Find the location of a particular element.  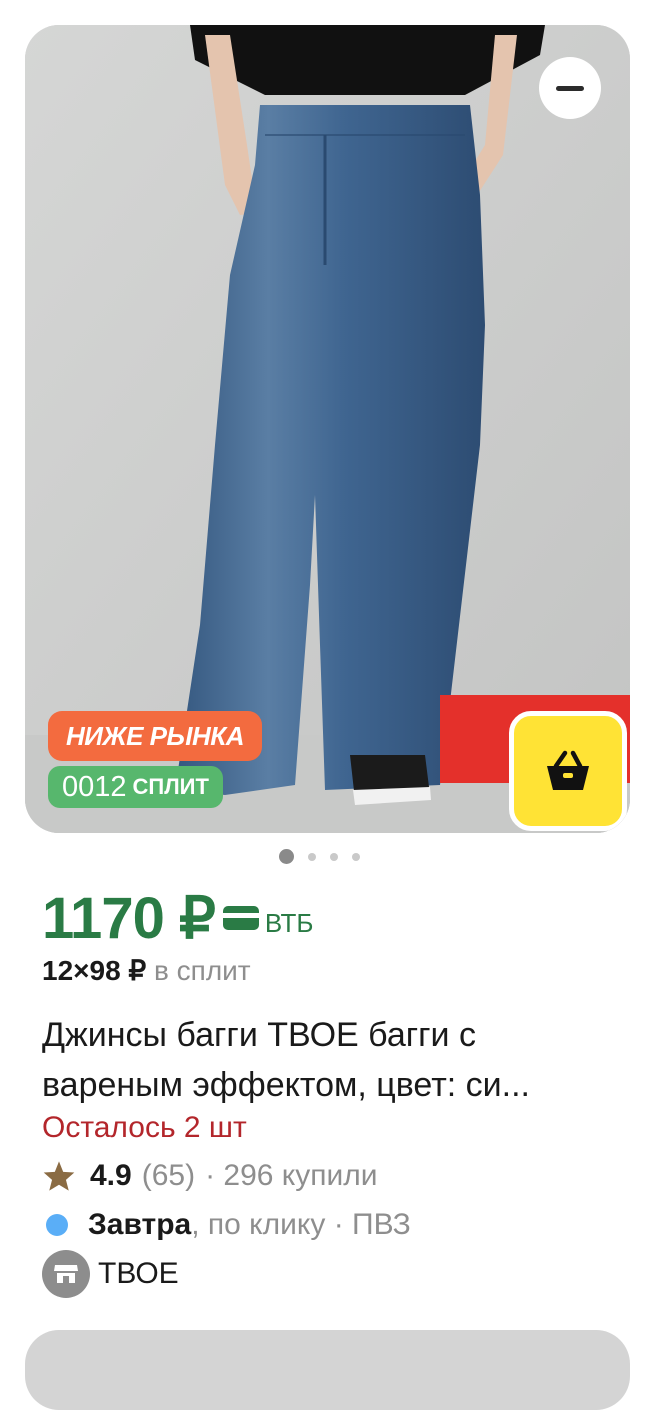

split-payment-row: 12×98 ₽ в сплит is located at coordinates (146, 970).